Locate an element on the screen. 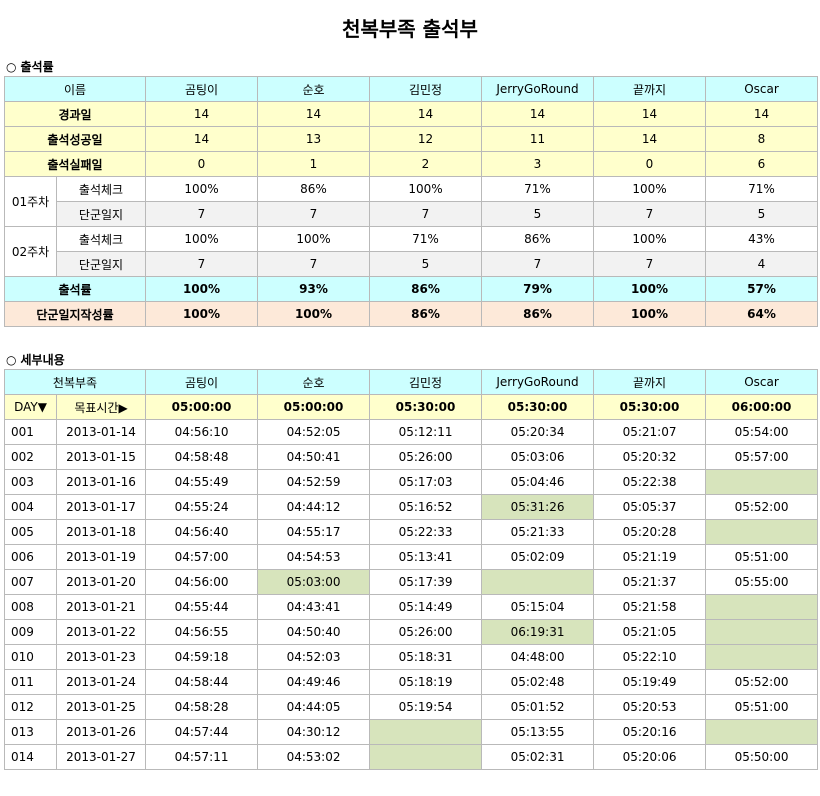 This screenshot has width=820, height=796. time-cell: 05:14:49 is located at coordinates (426, 607).